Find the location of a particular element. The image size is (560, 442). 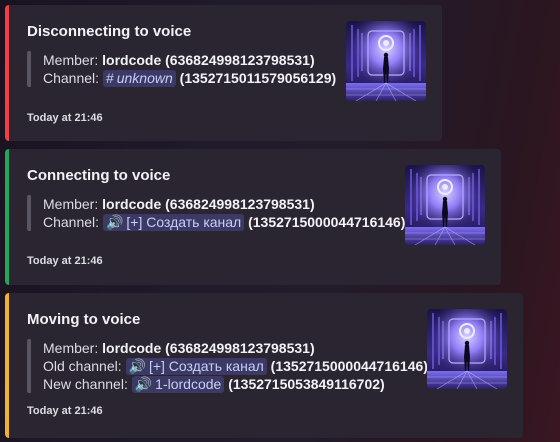

channel-mention: # unknown is located at coordinates (139, 78).